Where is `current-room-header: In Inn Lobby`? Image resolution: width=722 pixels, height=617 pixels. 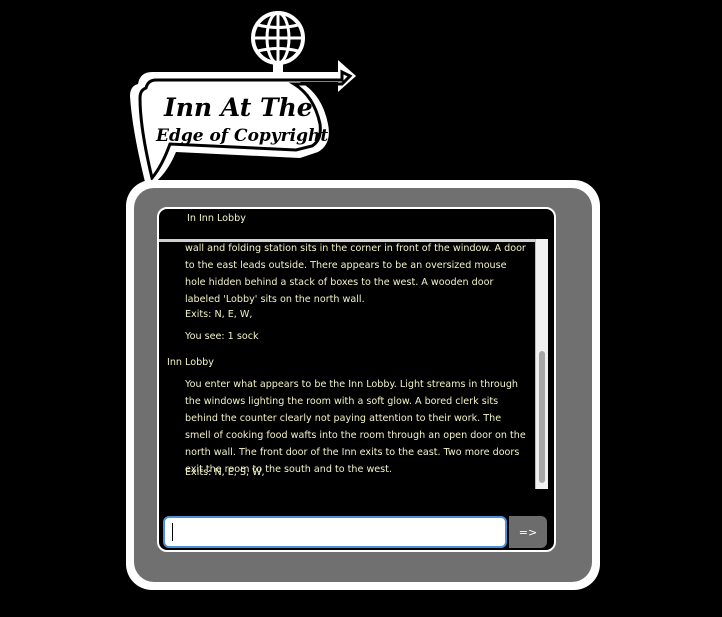 current-room-header: In Inn Lobby is located at coordinates (216, 218).